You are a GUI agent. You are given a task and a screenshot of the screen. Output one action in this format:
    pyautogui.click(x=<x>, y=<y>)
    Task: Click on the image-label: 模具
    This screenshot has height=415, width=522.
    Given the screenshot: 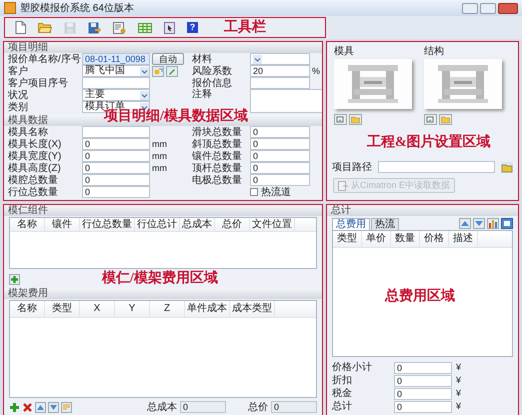 What is the action you would take?
    pyautogui.click(x=344, y=51)
    